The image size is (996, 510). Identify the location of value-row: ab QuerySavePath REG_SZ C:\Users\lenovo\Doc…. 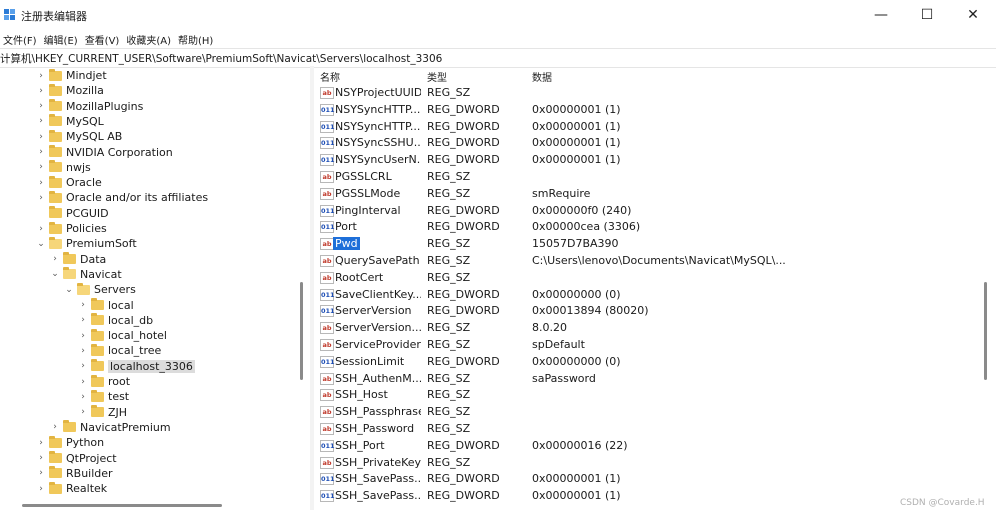
(654, 260).